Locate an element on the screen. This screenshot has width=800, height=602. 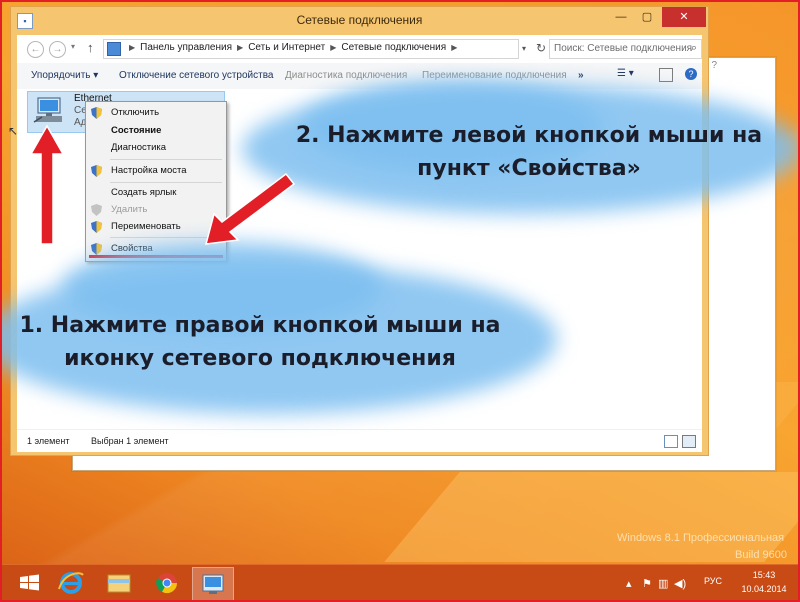
status-bar: 1 элемент Выбран 1 элемент is located at coordinates (359, 440).